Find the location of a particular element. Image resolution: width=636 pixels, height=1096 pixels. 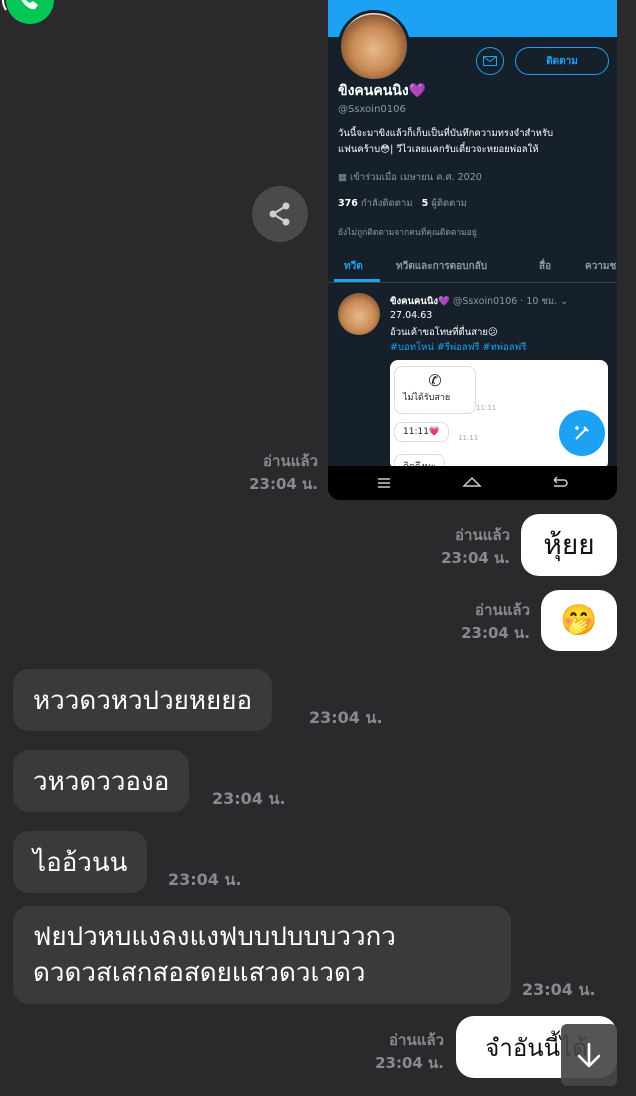

profile-stats: 376 กำลังติดตาม 5 ผู้ติดตาม is located at coordinates (402, 203).